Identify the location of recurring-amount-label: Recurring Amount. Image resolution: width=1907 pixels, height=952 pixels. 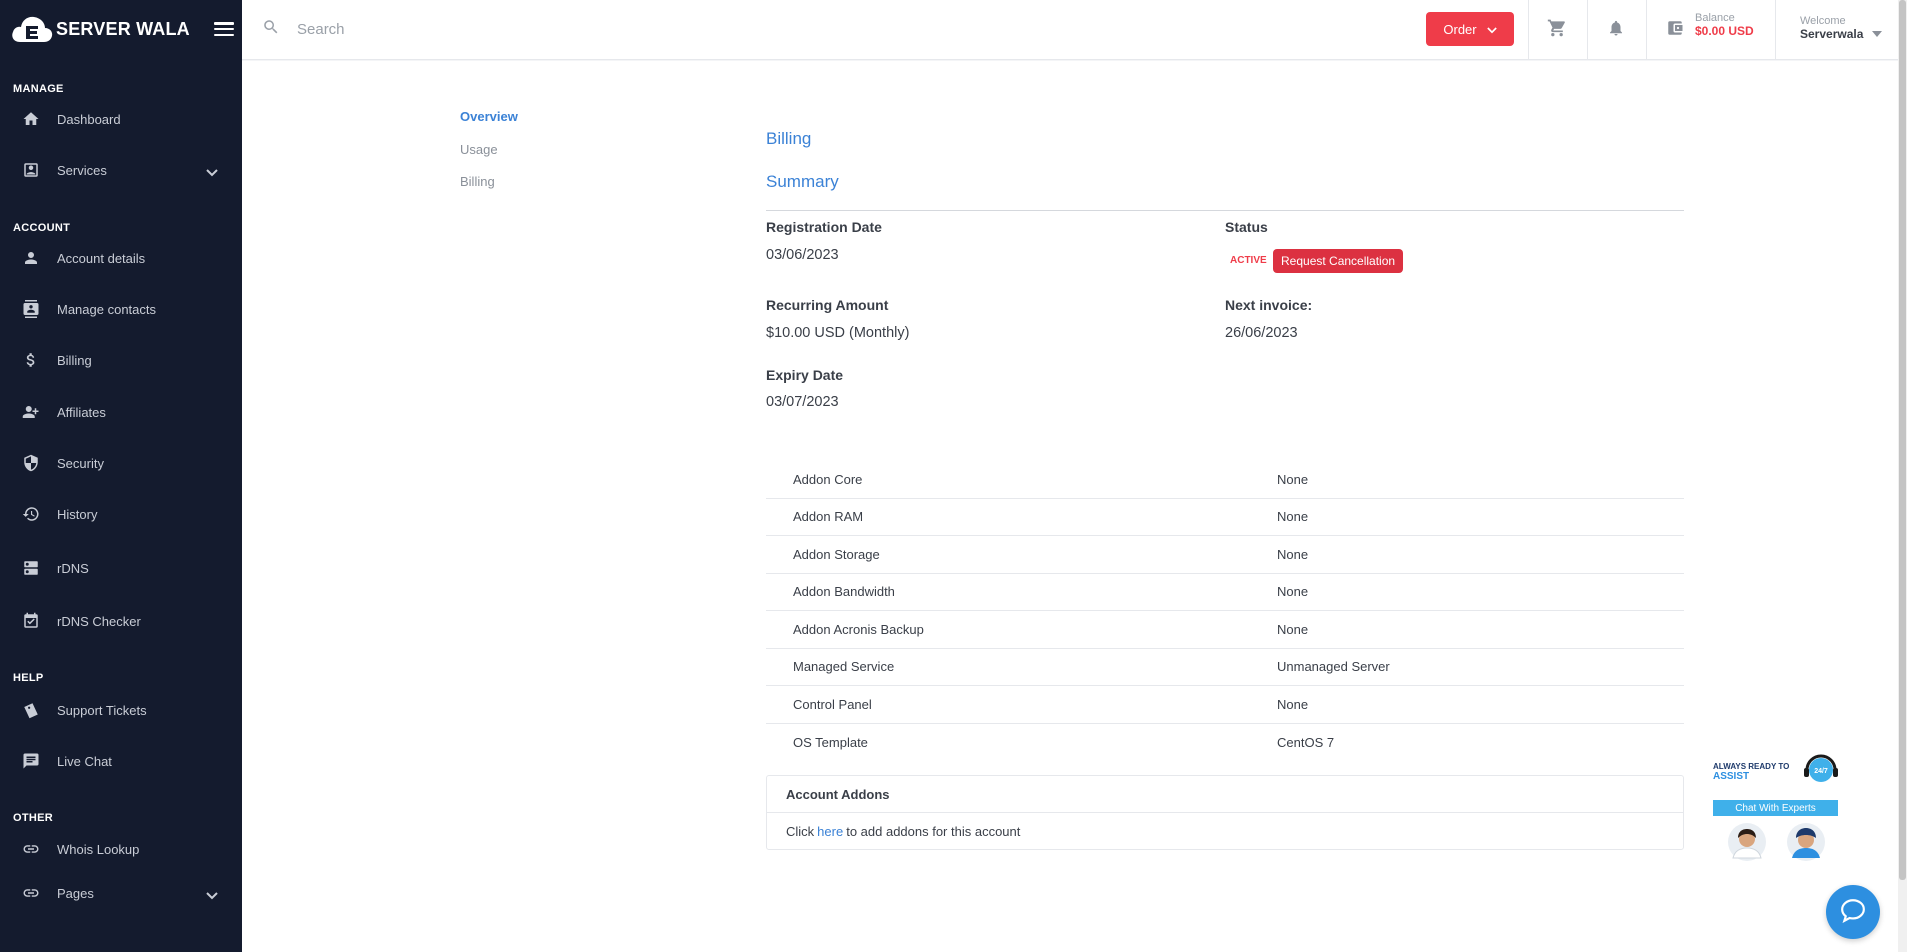
(827, 305).